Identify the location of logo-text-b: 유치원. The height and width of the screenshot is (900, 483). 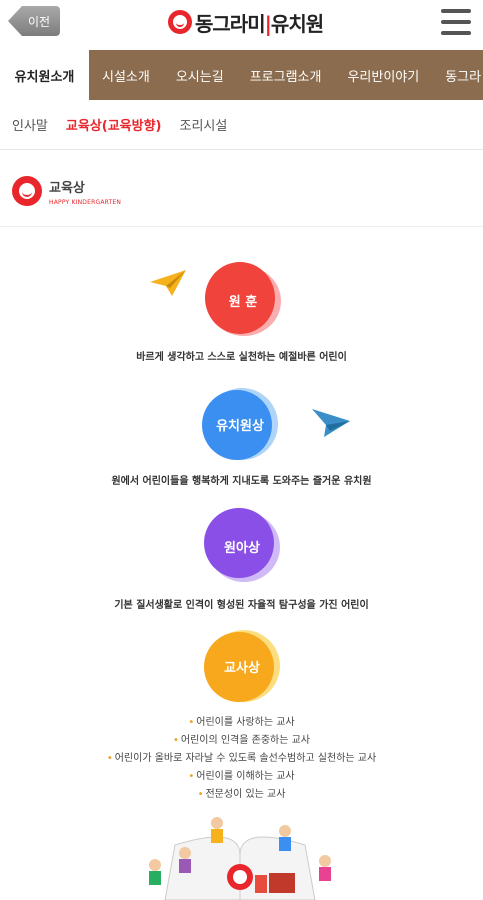
(297, 23).